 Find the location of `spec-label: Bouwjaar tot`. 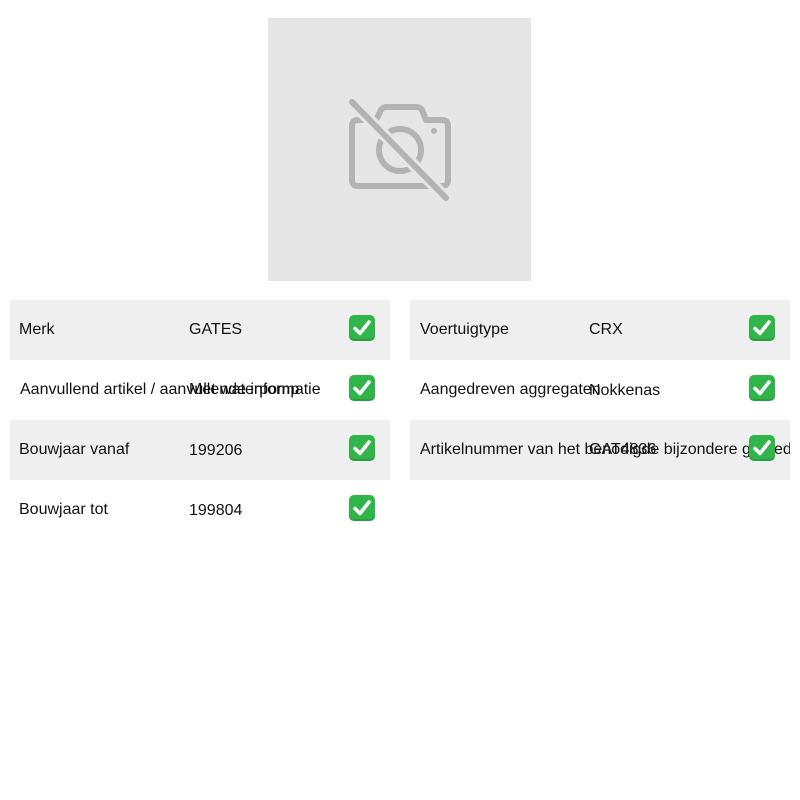

spec-label: Bouwjaar tot is located at coordinates (63, 509).